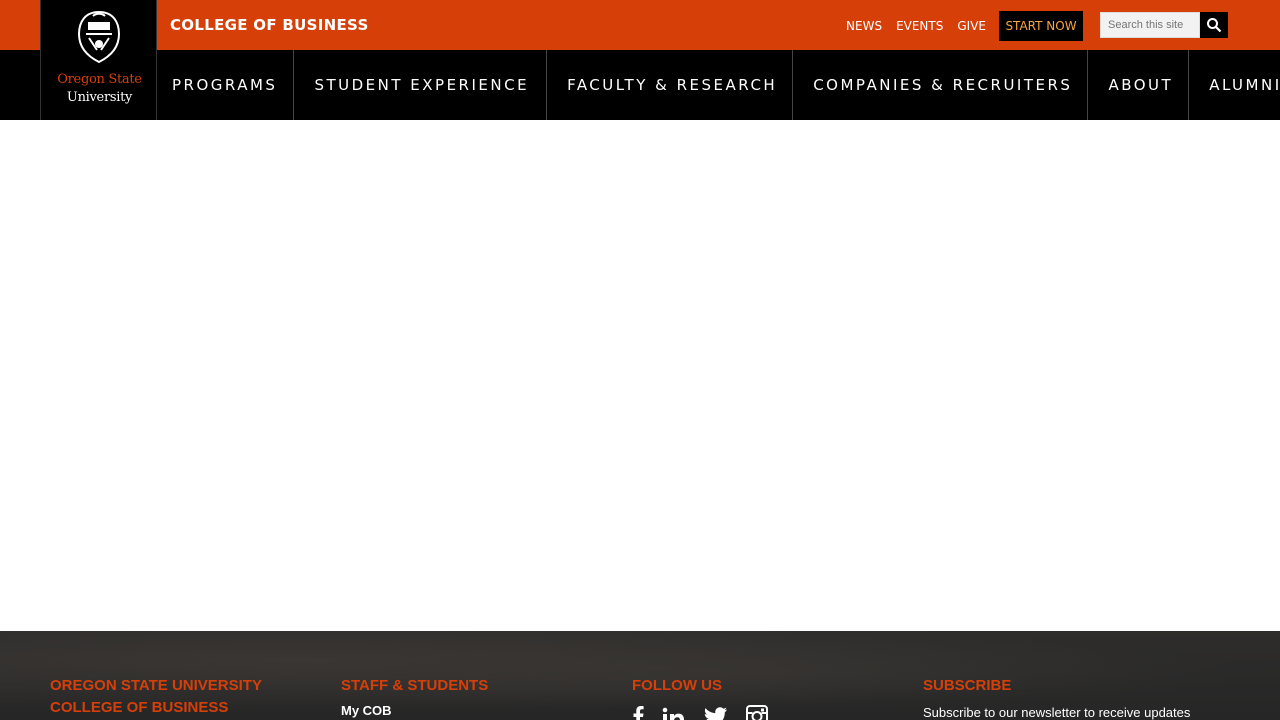 This screenshot has width=1280, height=720. I want to click on facebook-icon, so click(638, 712).